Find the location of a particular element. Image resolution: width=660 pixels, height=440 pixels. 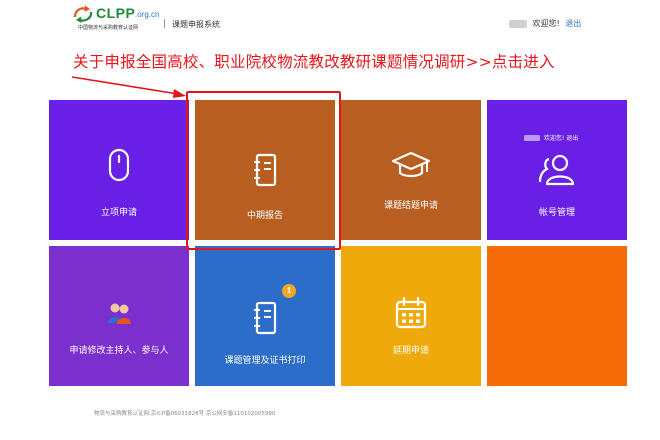

users-icon is located at coordinates (556, 170).